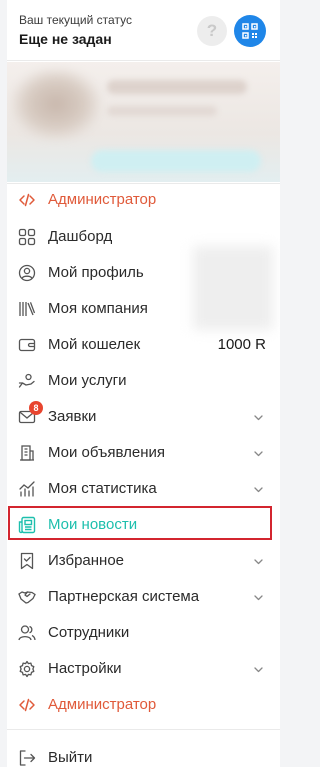 The width and height of the screenshot is (320, 767). What do you see at coordinates (65, 39) in the screenshot?
I see `status-value: Еще не задан` at bounding box center [65, 39].